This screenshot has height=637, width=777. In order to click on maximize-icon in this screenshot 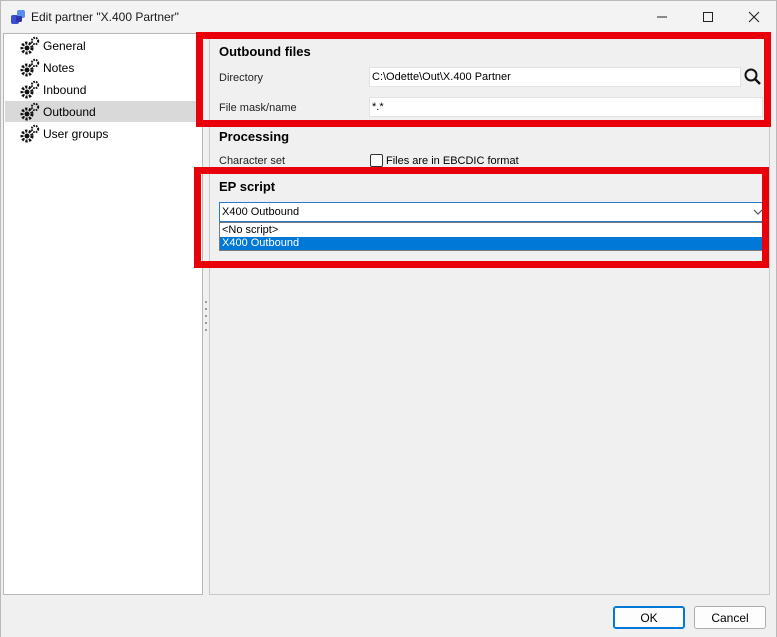, I will do `click(708, 16)`.